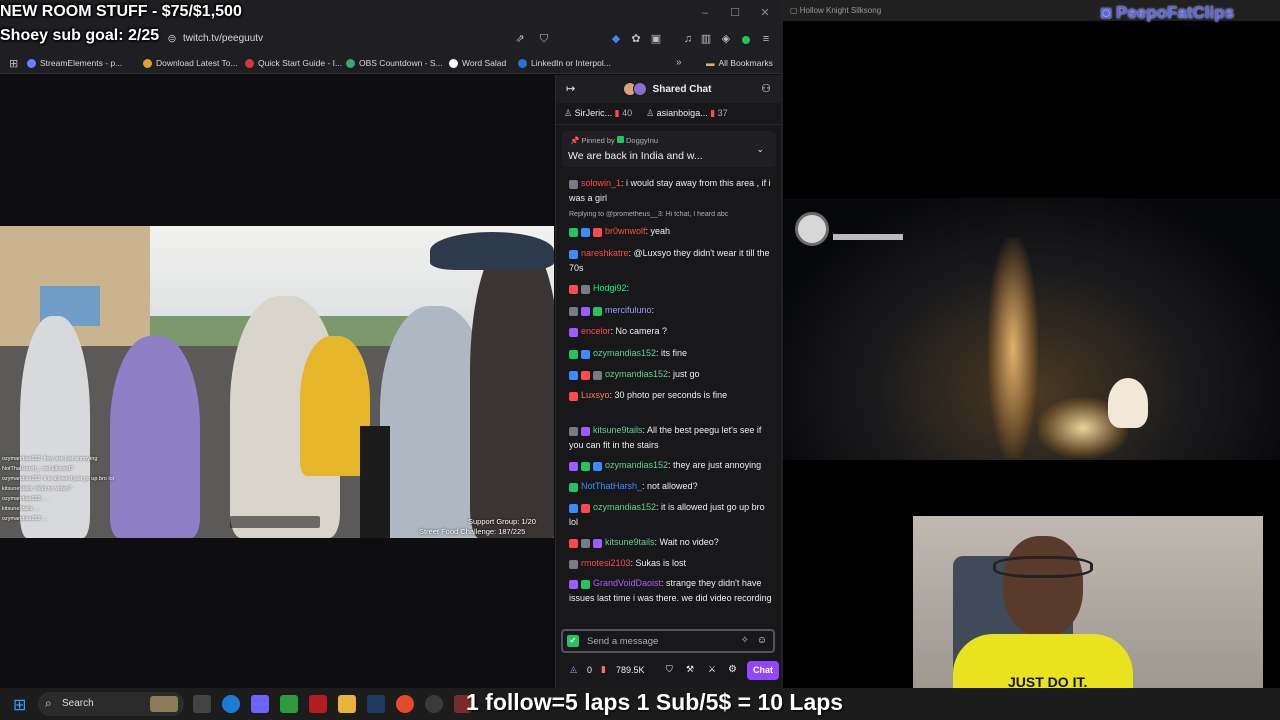  Describe the element at coordinates (231, 704) in the screenshot. I see `edge-icon` at that location.